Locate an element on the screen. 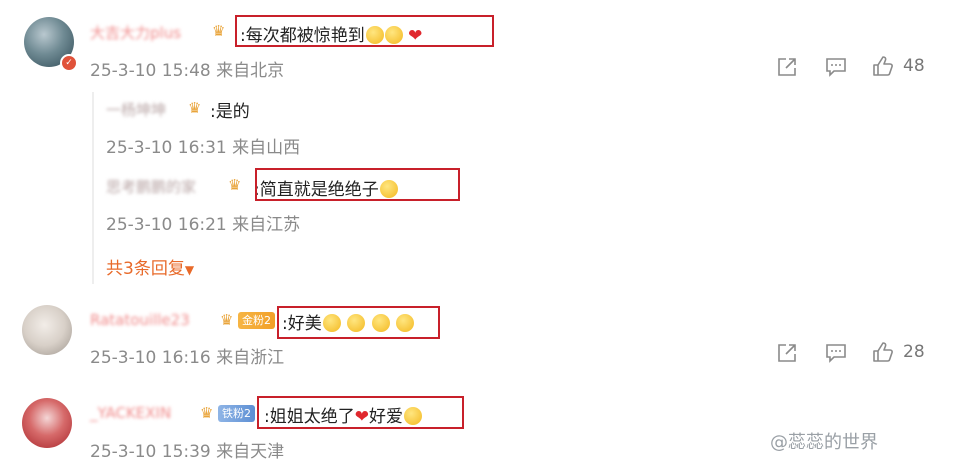 Image resolution: width=954 pixels, height=462 pixels. reply-content: :是的 is located at coordinates (230, 112).